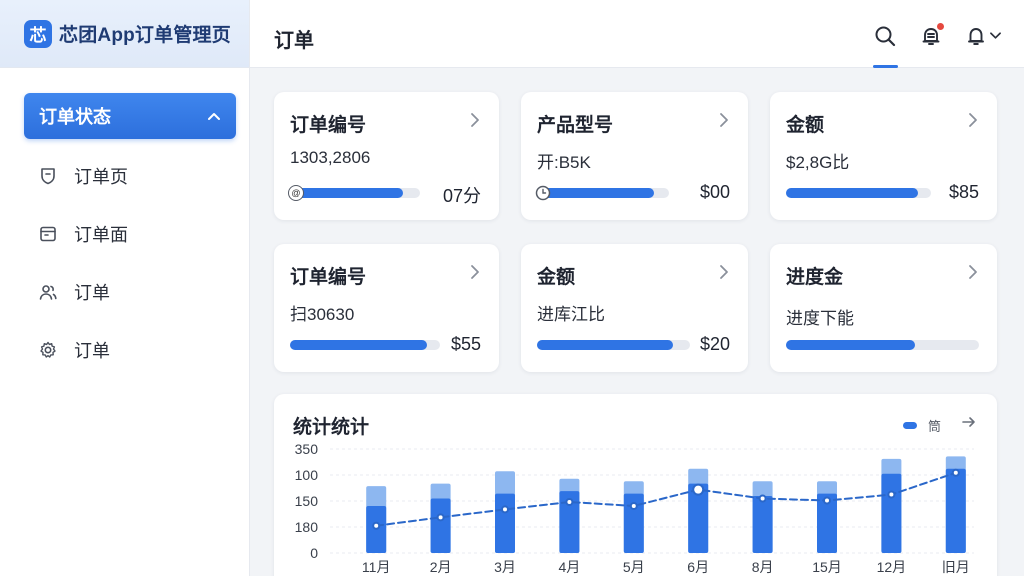 The height and width of the screenshot is (576, 1024). What do you see at coordinates (307, 501) in the screenshot?
I see `y-tick-label: 150` at bounding box center [307, 501].